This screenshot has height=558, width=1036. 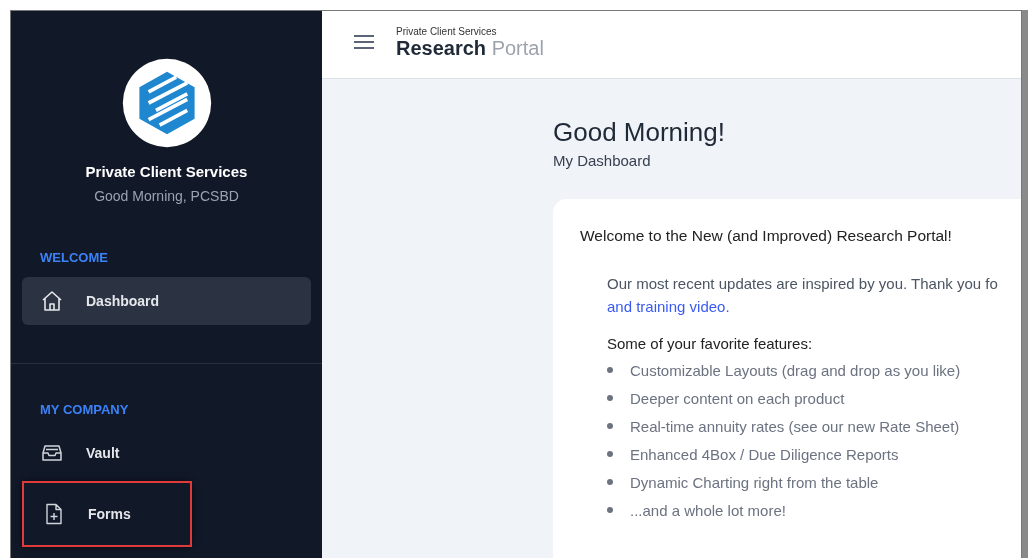 What do you see at coordinates (74, 257) in the screenshot?
I see `section-heading: WELCOME` at bounding box center [74, 257].